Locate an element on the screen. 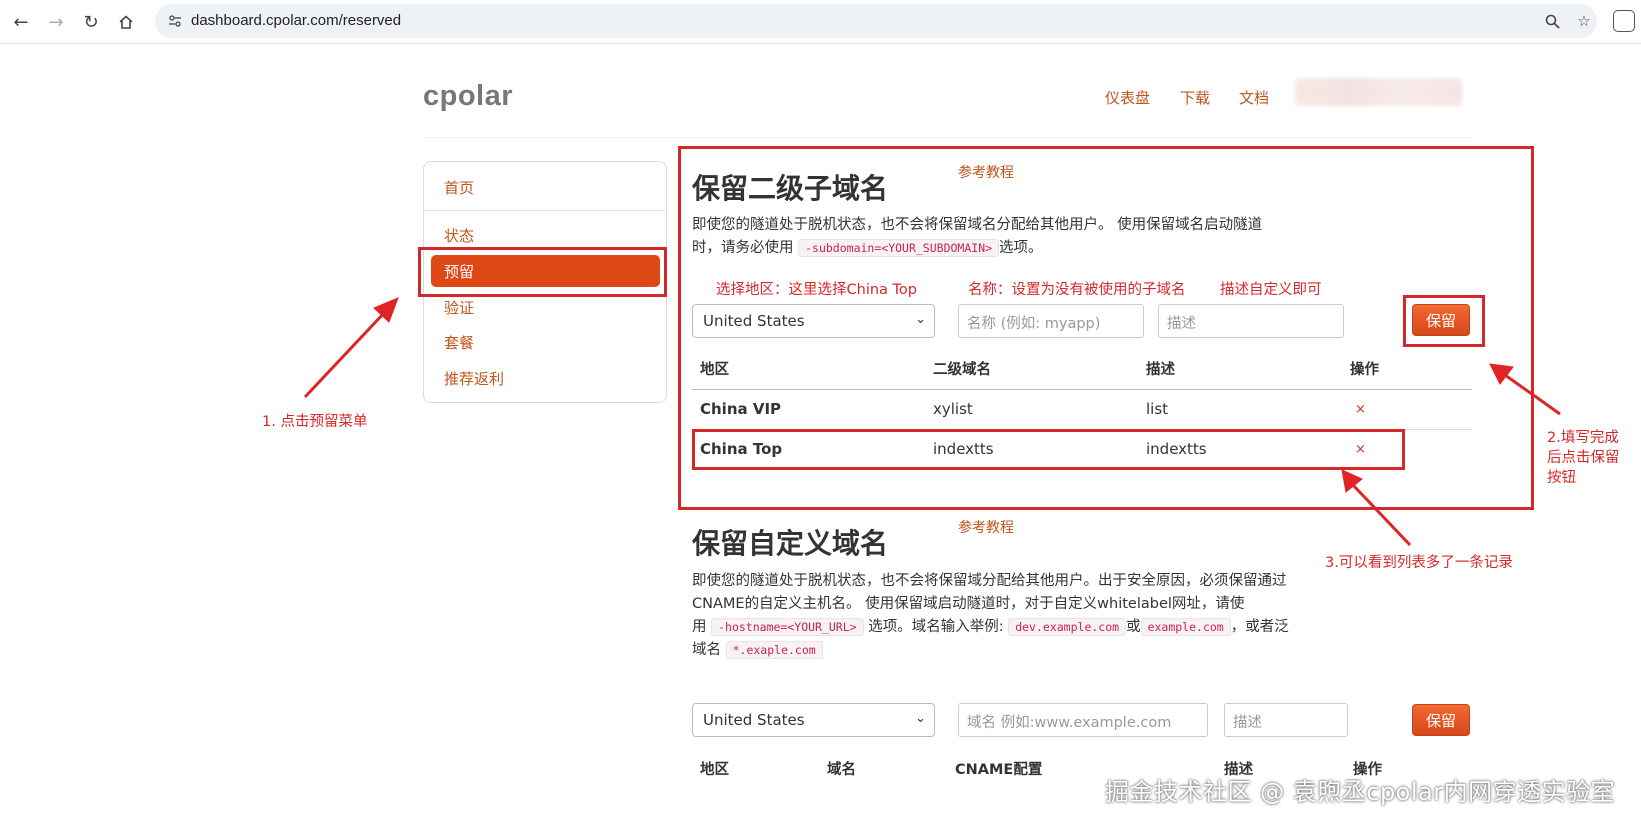 This screenshot has height=830, width=1641. arrow-to-new-row is located at coordinates (1376, 508).